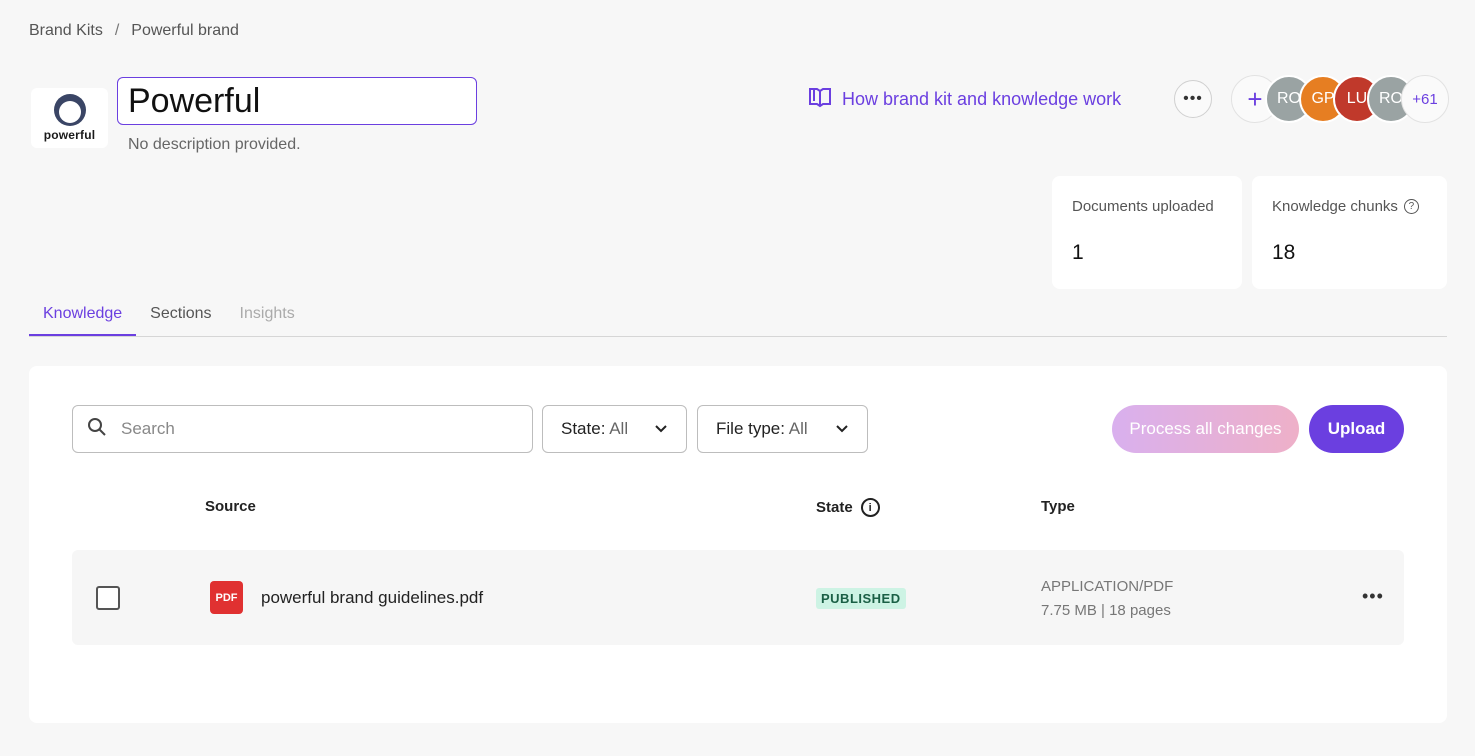  Describe the element at coordinates (83, 316) in the screenshot. I see `tab-knowledge: Knowledge` at that location.